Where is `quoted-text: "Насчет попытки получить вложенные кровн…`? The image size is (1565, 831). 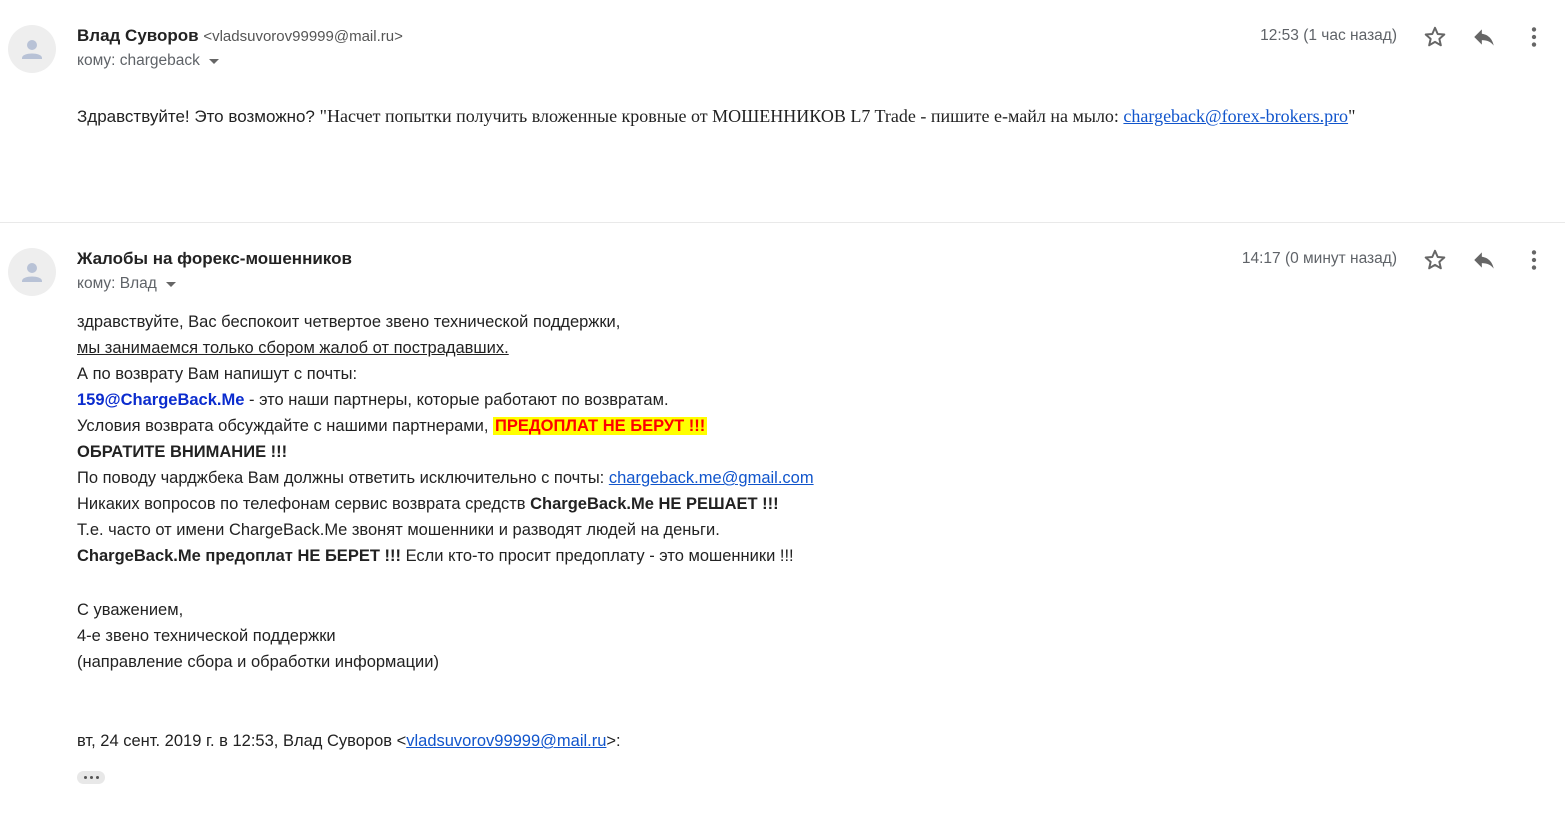
quoted-text: "Насчет попытки получить вложенные кровн… is located at coordinates (721, 116).